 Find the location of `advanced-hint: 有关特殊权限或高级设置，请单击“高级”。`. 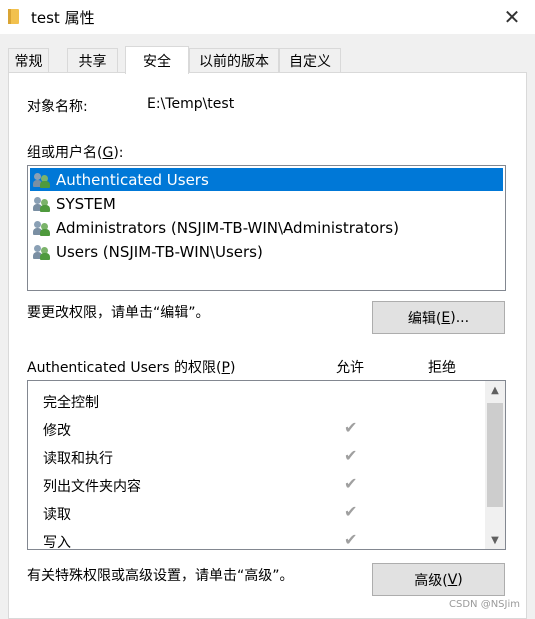

advanced-hint: 有关特殊权限或高级设置，请单击“高级”。 is located at coordinates (160, 576).